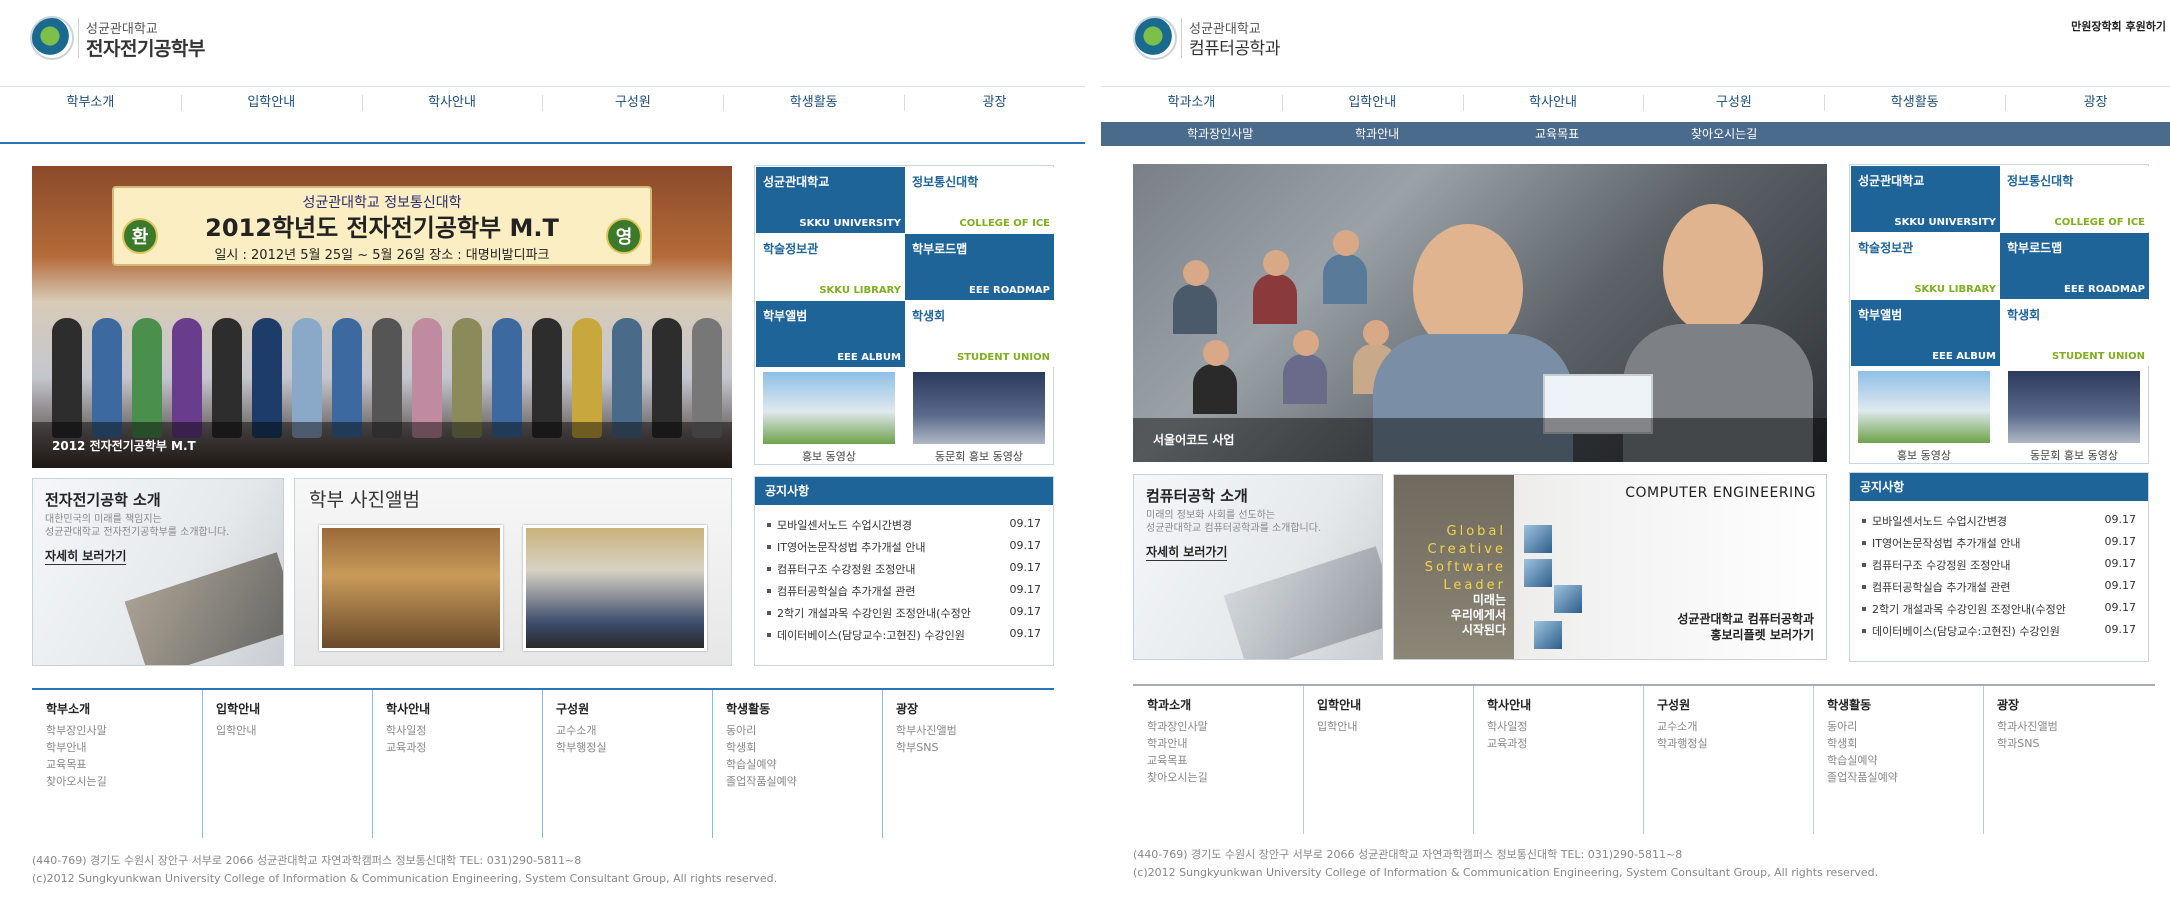  I want to click on subnav-item-directions: 찾아오시는길, so click(1724, 134).